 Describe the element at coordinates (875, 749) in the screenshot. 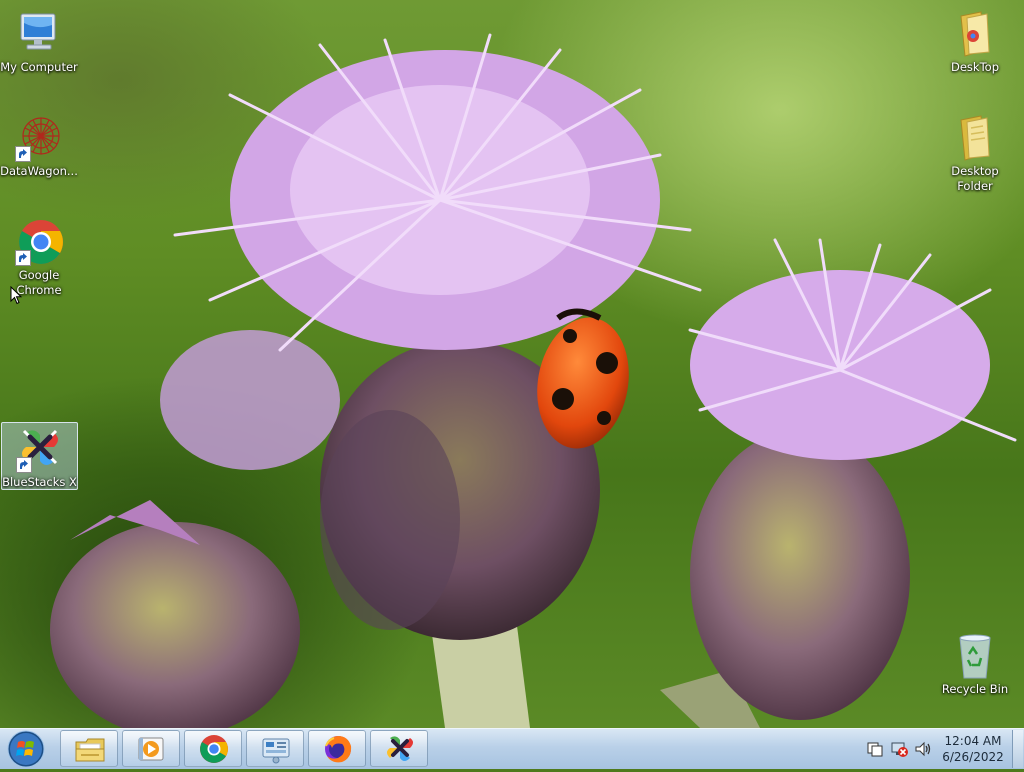

I see `action-center-icon` at that location.